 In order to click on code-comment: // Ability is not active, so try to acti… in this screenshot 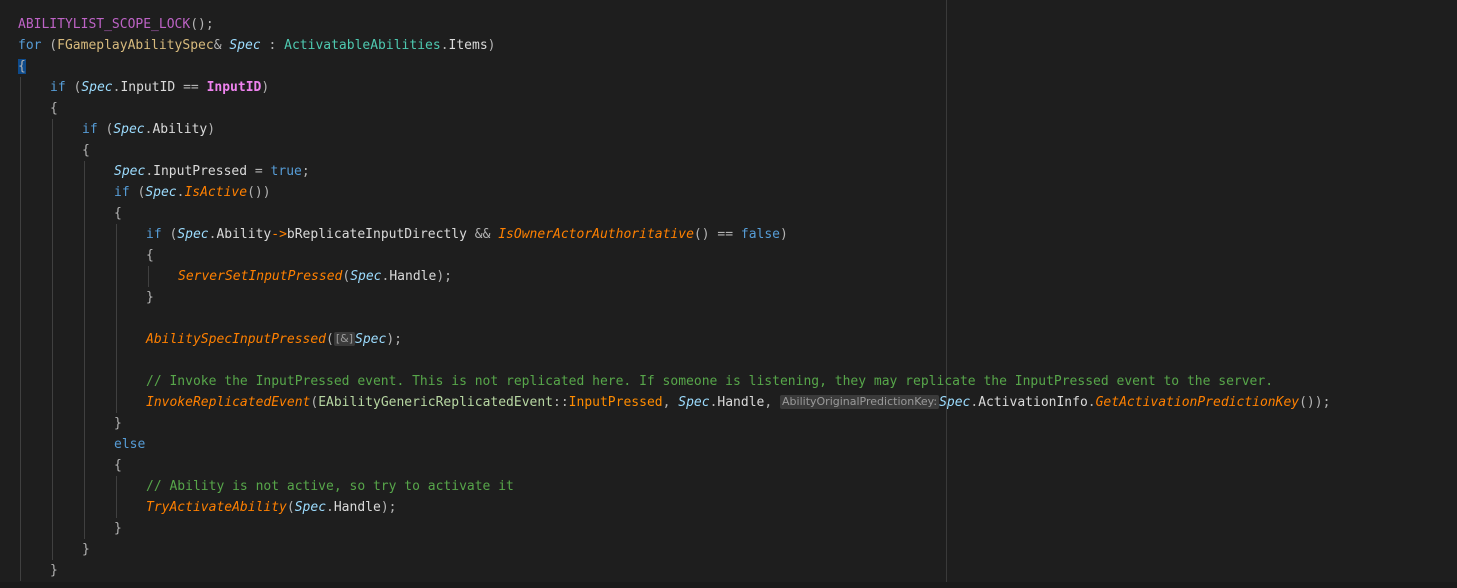, I will do `click(330, 486)`.